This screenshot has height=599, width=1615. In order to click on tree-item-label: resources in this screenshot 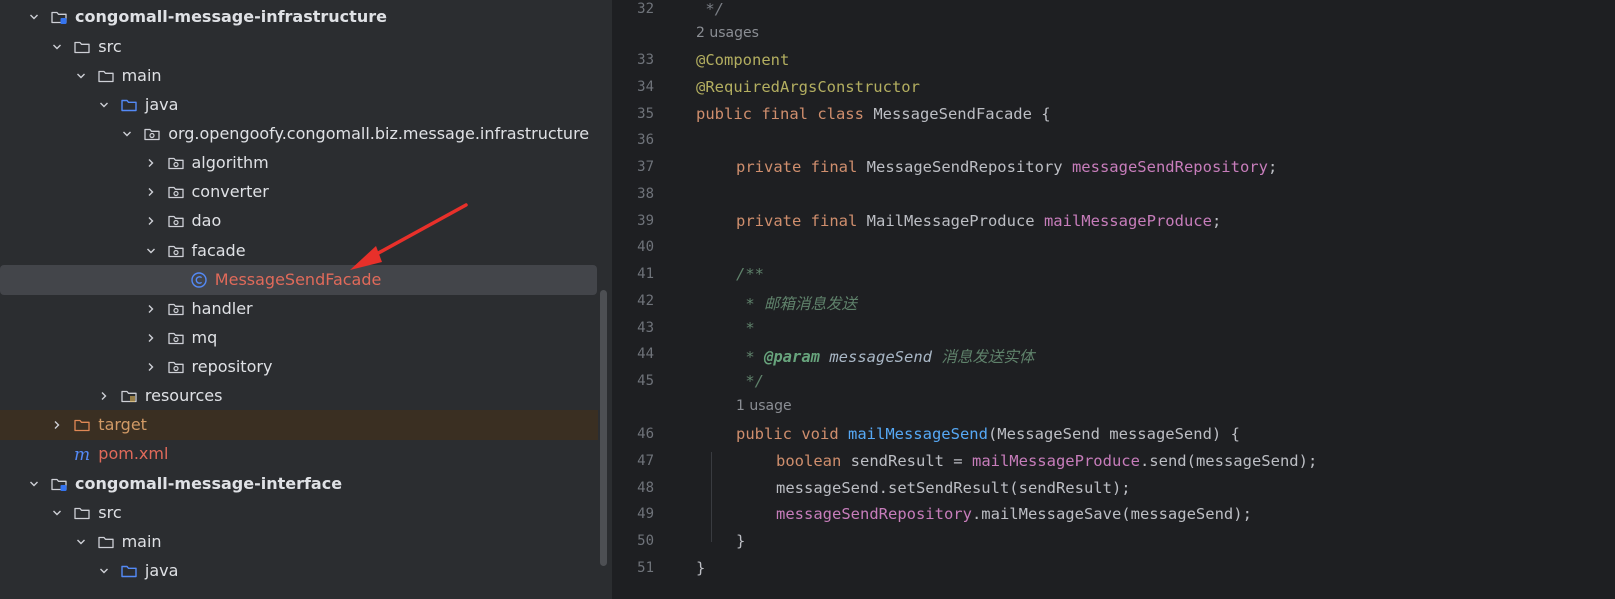, I will do `click(183, 395)`.